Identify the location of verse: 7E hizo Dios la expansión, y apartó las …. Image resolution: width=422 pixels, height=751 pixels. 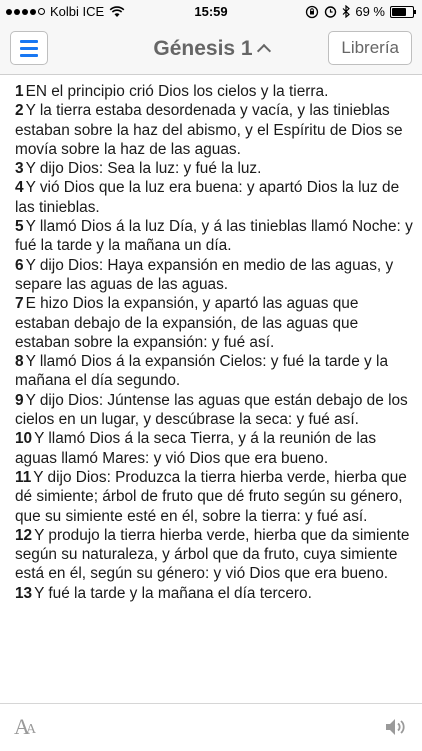
(215, 323).